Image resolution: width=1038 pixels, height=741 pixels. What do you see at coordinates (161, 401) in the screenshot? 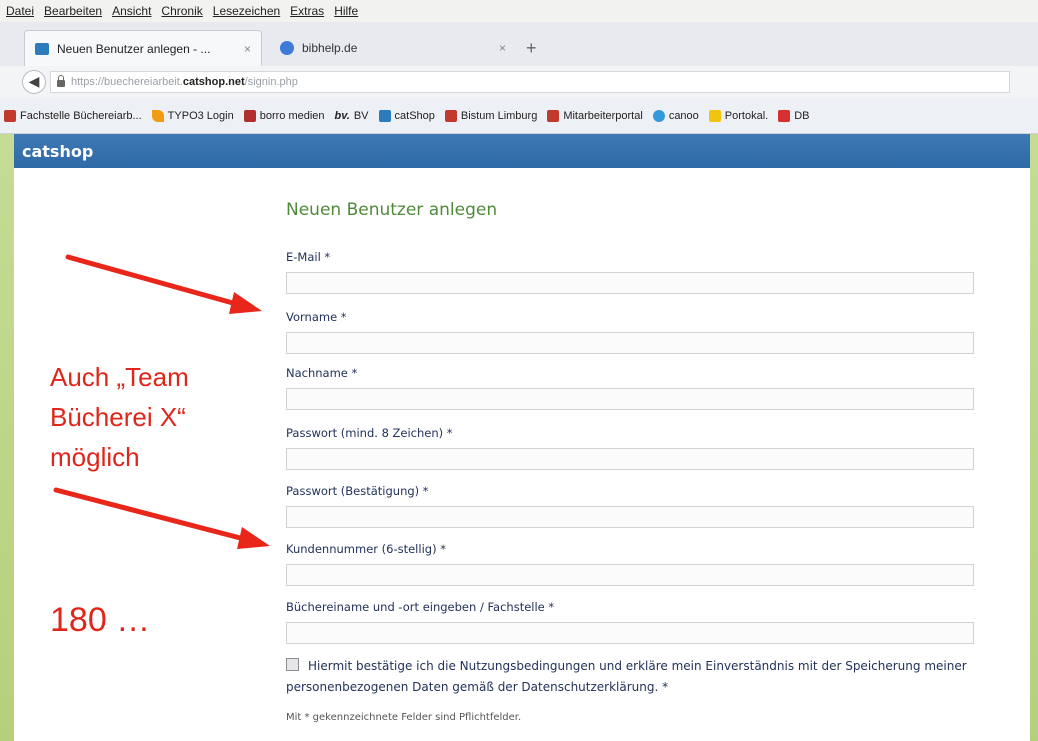
I see `annotation-arrows` at bounding box center [161, 401].